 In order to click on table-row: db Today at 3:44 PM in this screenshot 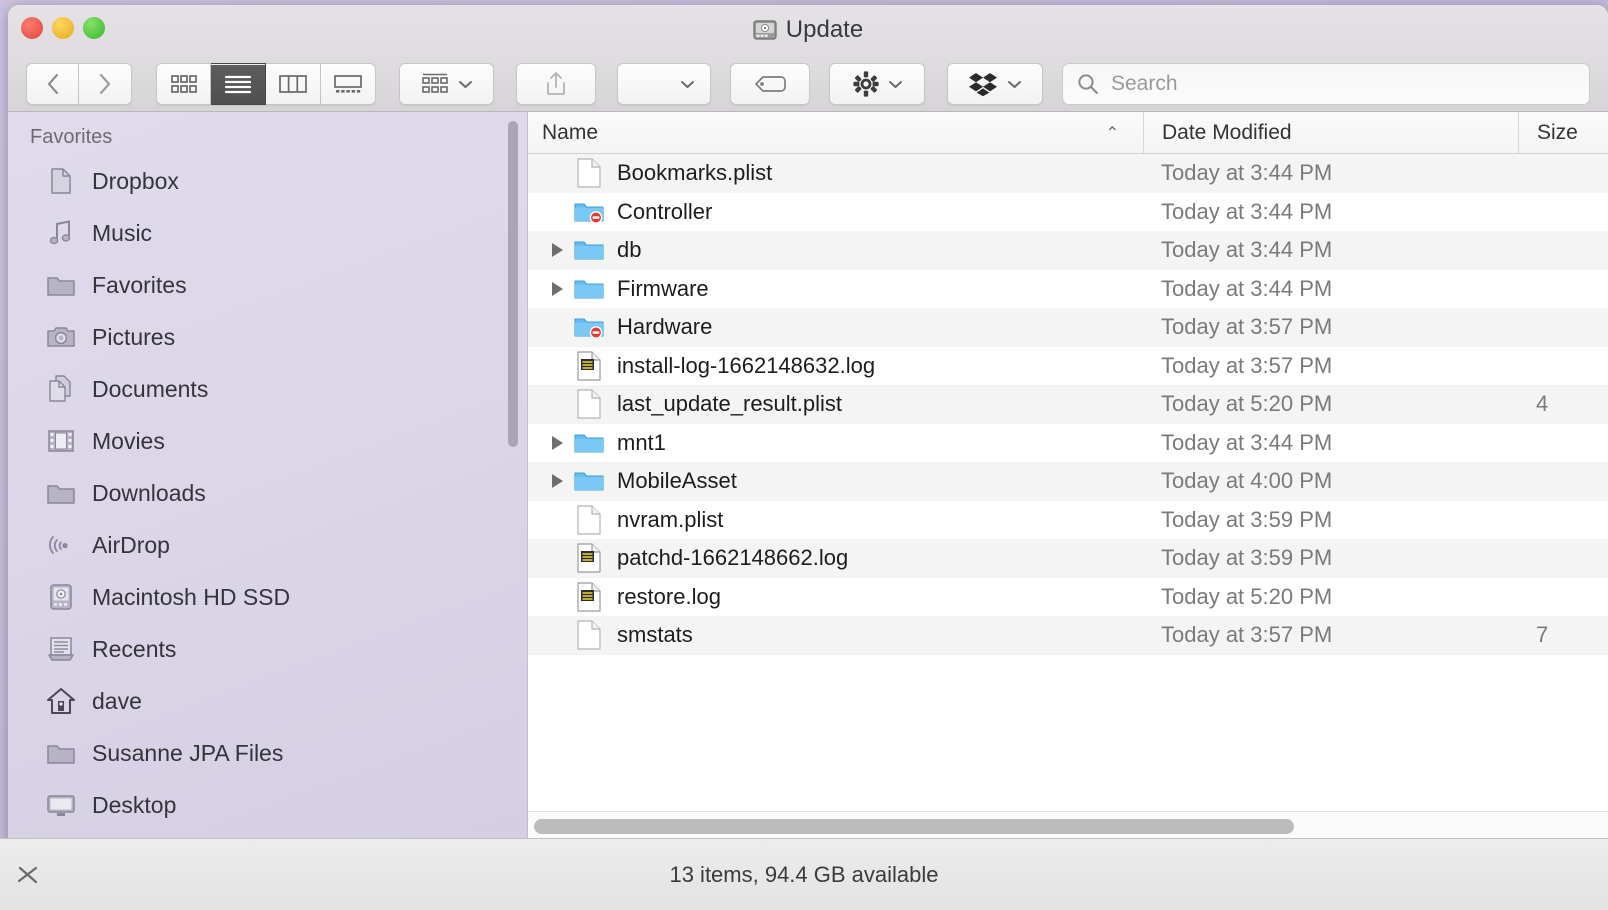, I will do `click(1068, 250)`.